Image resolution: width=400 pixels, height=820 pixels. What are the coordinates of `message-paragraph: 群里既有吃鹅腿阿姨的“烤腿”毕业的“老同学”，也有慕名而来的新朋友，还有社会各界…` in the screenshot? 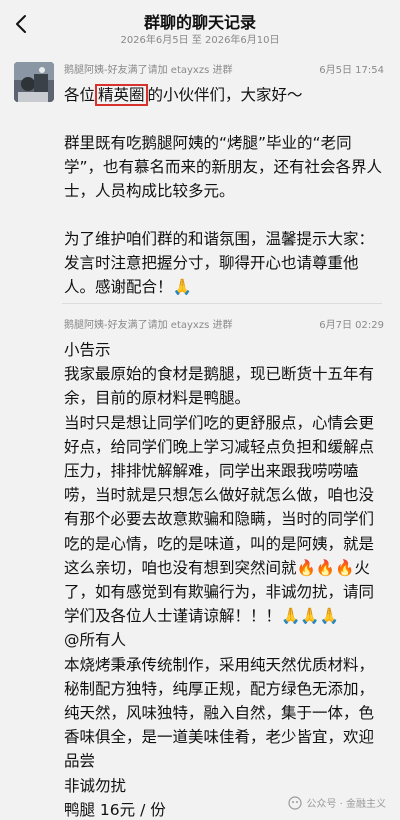 It's located at (223, 167).